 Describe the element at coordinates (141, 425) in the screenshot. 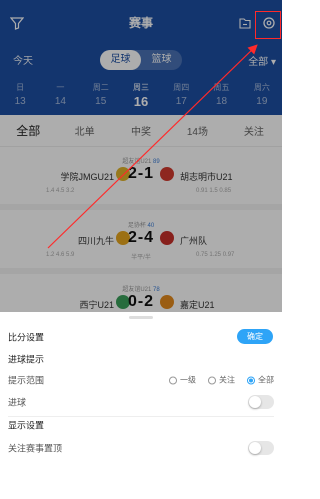

I see `display-section-header: 显示设置` at that location.